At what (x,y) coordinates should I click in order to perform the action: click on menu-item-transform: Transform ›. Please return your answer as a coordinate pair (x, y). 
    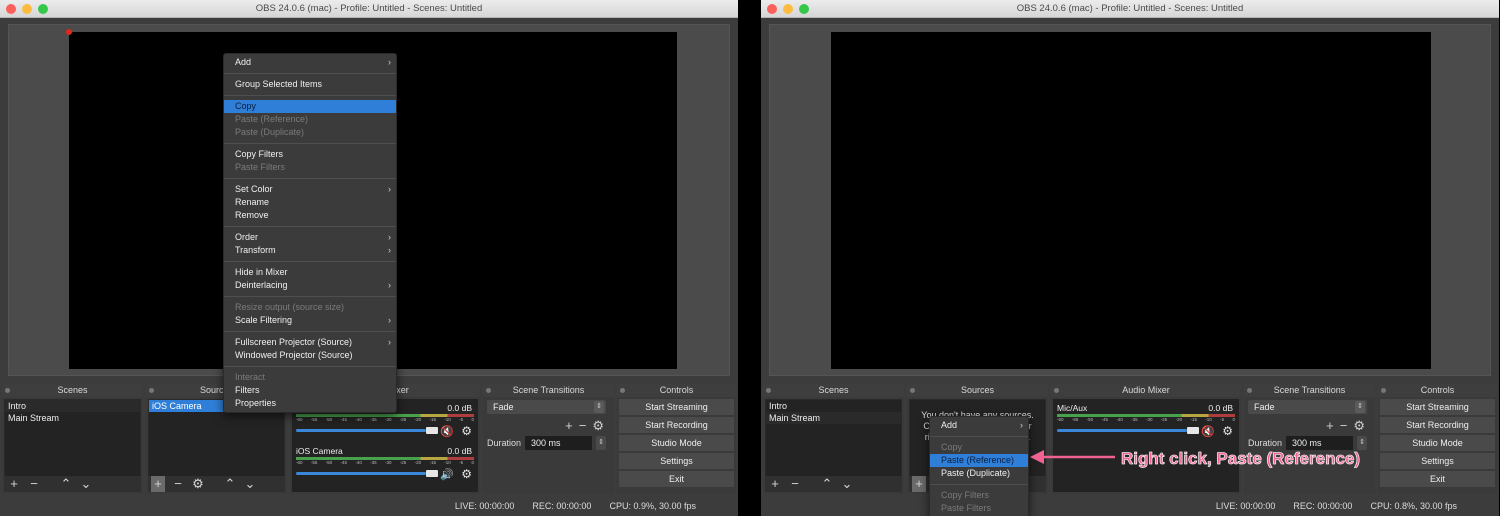
    Looking at the image, I should click on (310, 250).